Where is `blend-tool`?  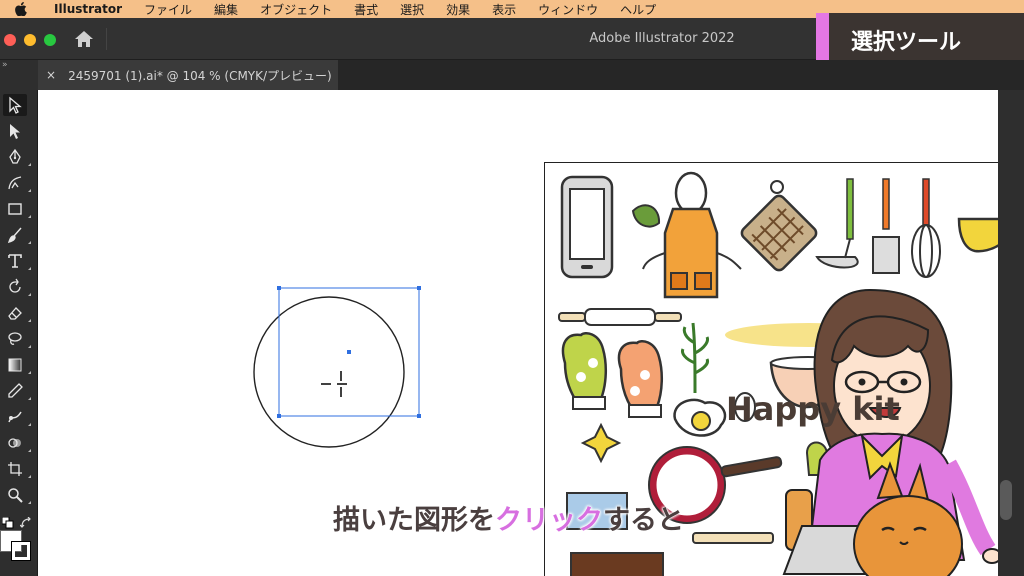 blend-tool is located at coordinates (17, 417).